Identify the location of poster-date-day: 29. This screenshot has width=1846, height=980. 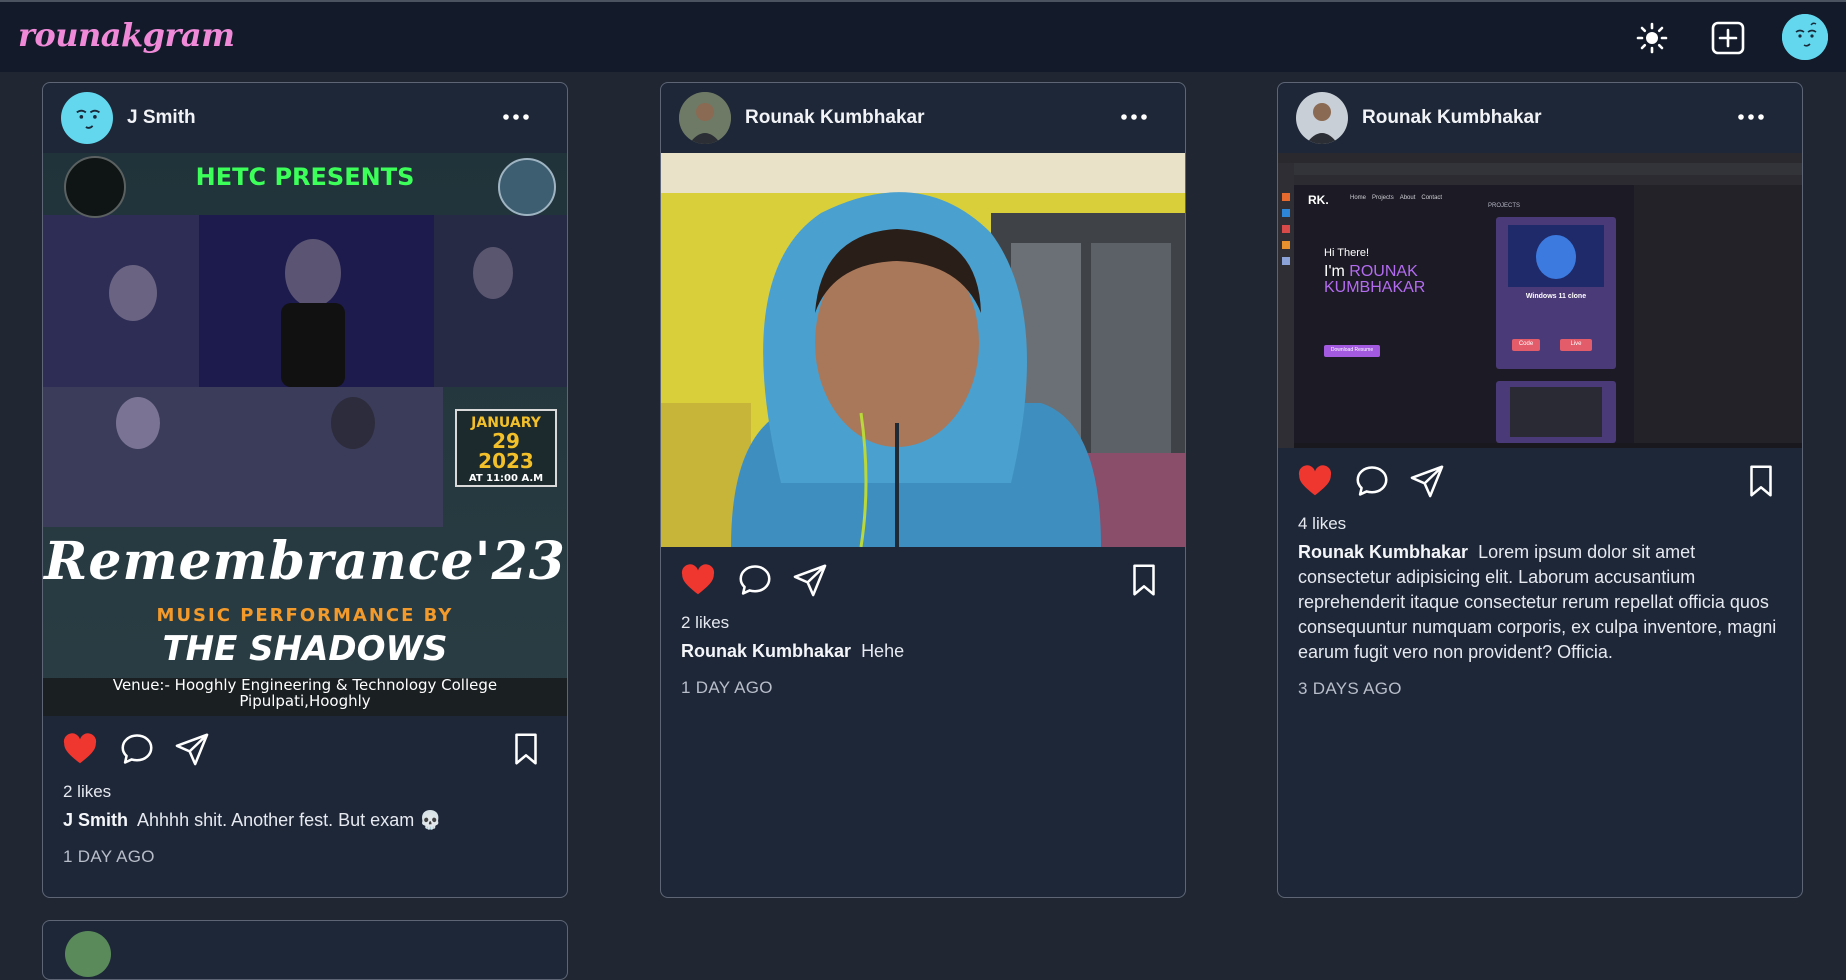
(506, 441).